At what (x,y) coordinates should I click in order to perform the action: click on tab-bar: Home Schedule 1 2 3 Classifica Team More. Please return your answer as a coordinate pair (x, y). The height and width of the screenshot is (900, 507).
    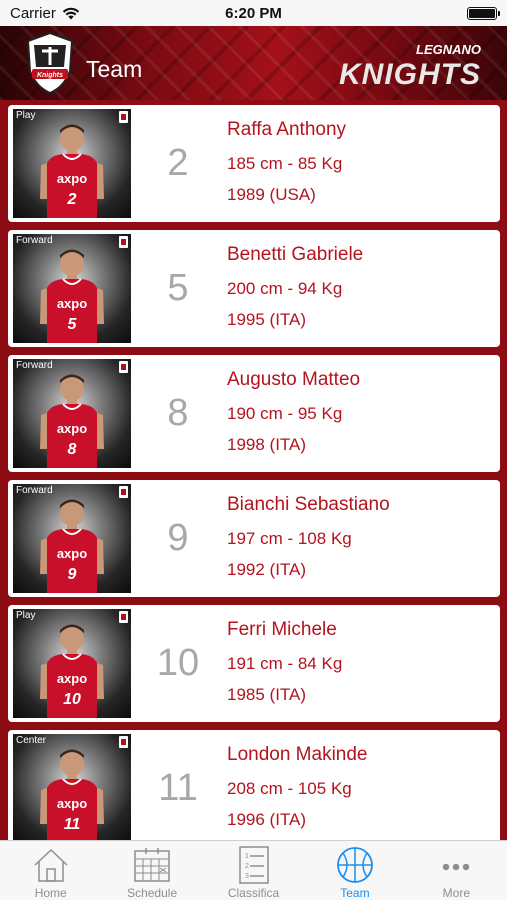
    Looking at the image, I should click on (253, 870).